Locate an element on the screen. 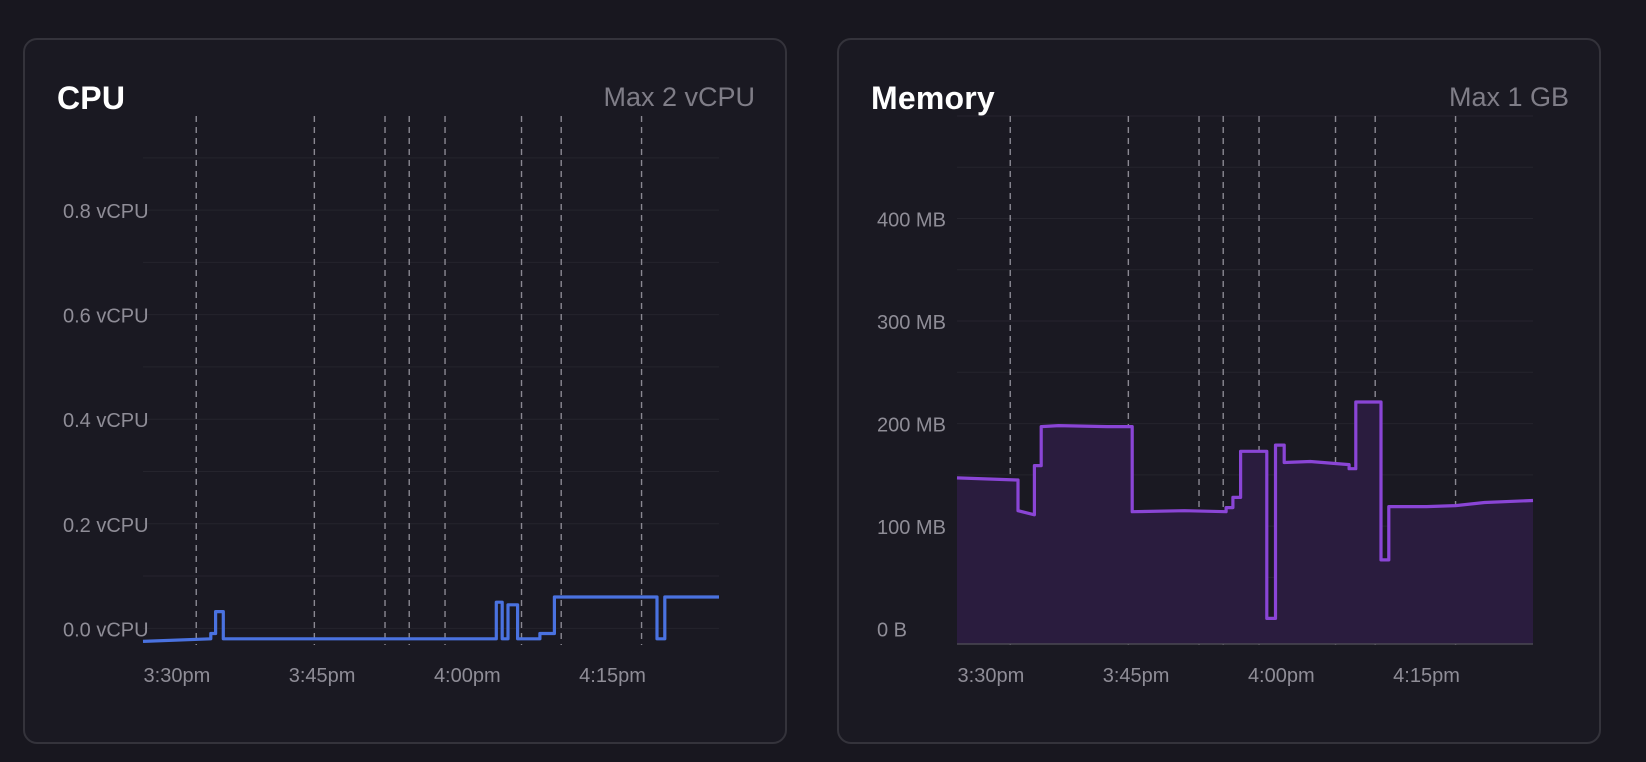 The height and width of the screenshot is (762, 1646). y-tick-label: 100 MB is located at coordinates (911, 528).